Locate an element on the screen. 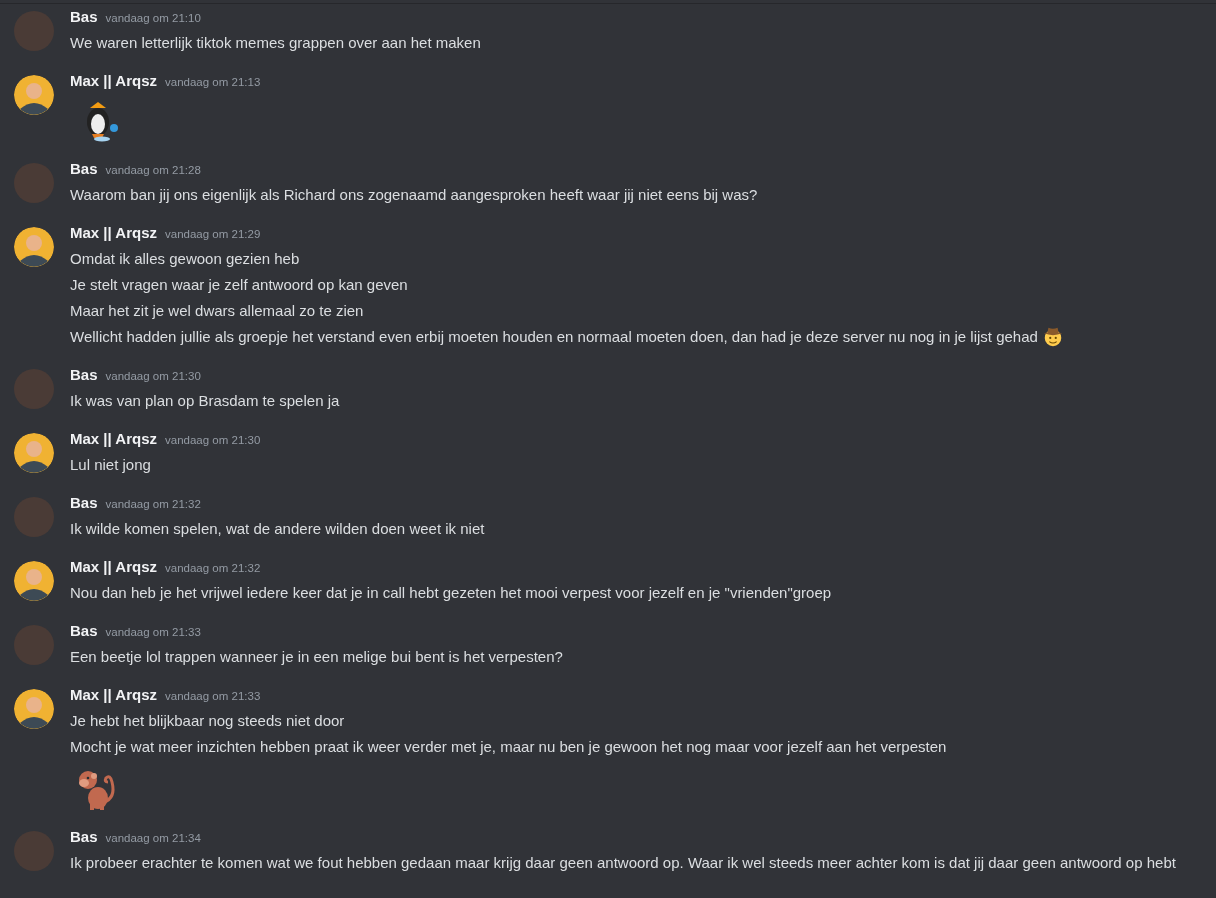 This screenshot has height=898, width=1216. message-text: Ik wilde komen spelen, wat de andere wilden doen weet ik niet is located at coordinates (277, 529).